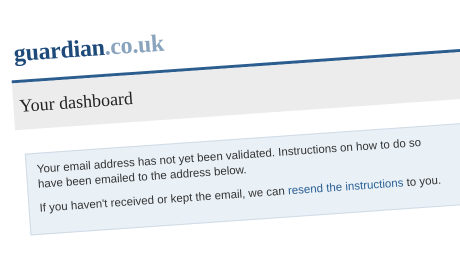 This screenshot has width=460, height=276. Describe the element at coordinates (346, 187) in the screenshot. I see `resend-instructions-link: resend the instructions` at that location.